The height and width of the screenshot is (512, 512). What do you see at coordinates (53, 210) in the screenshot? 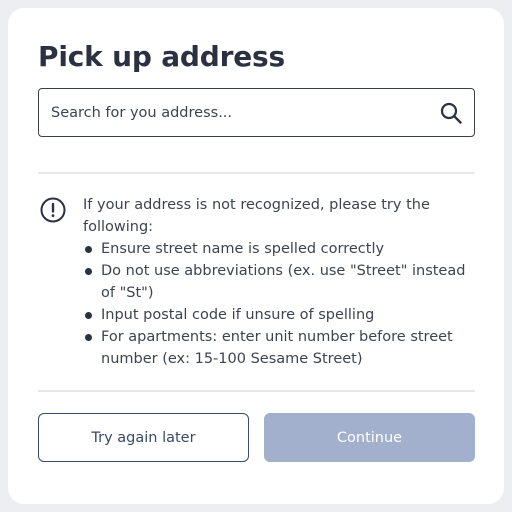
I see `exclamation-circle-icon` at bounding box center [53, 210].